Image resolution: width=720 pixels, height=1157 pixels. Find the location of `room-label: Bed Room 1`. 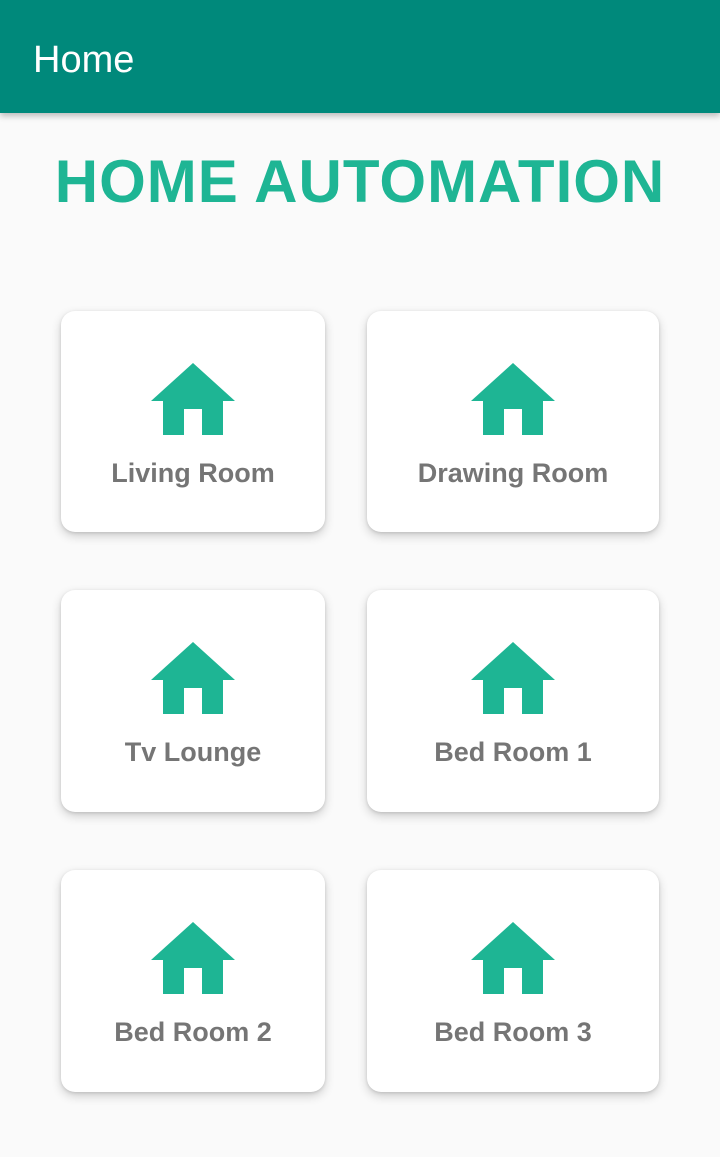

room-label: Bed Room 1 is located at coordinates (513, 752).